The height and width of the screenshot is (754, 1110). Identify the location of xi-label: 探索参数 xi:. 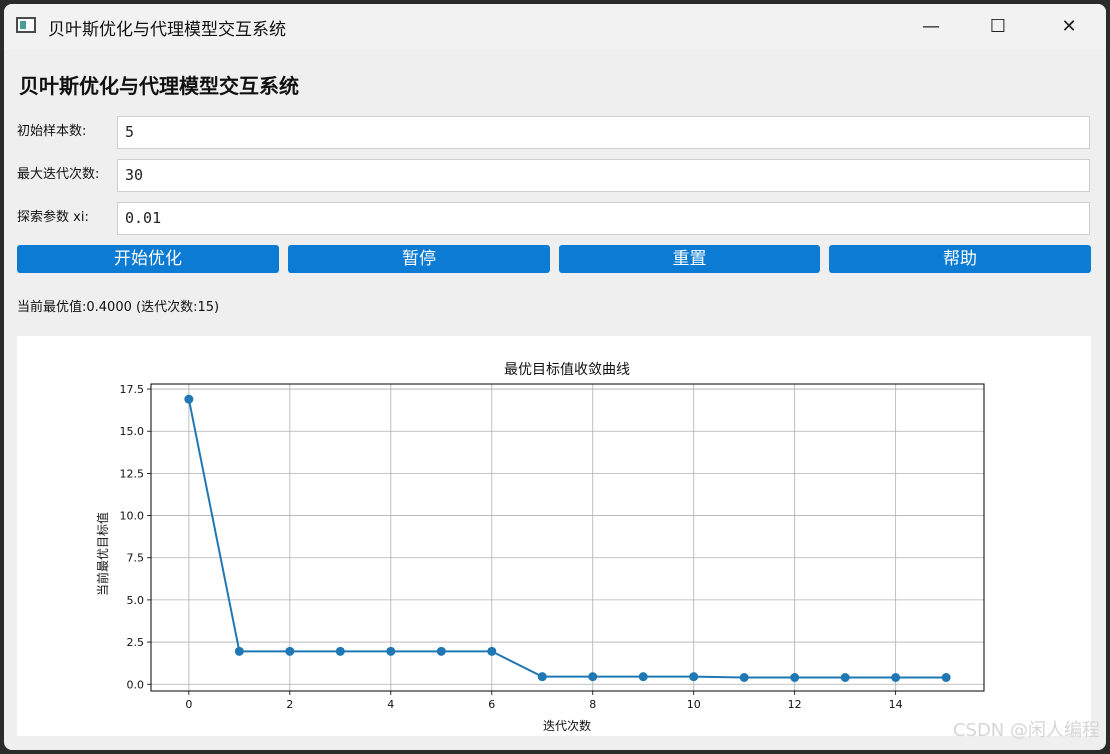
(53, 217).